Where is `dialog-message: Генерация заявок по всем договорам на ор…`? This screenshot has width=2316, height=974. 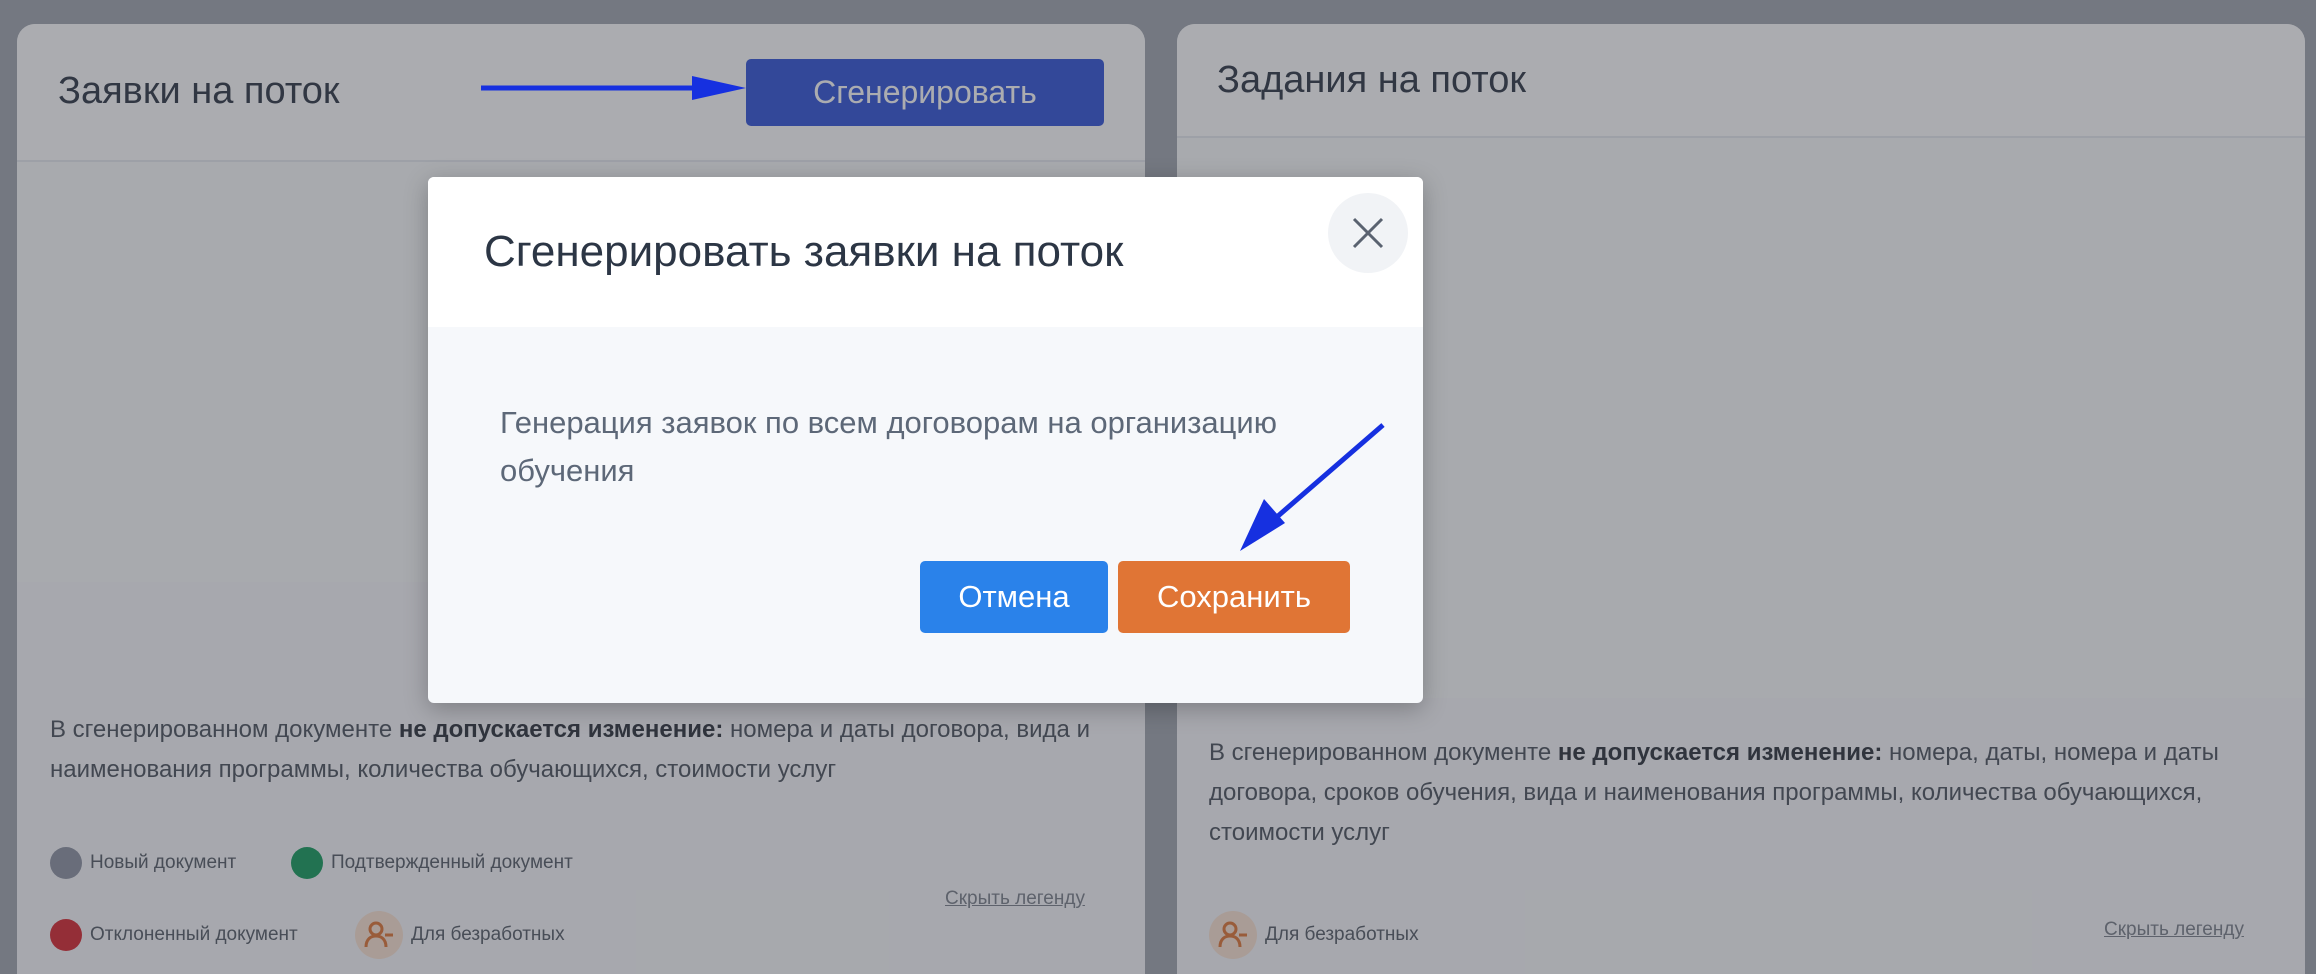
dialog-message: Генерация заявок по всем договорам на ор… is located at coordinates (888, 446).